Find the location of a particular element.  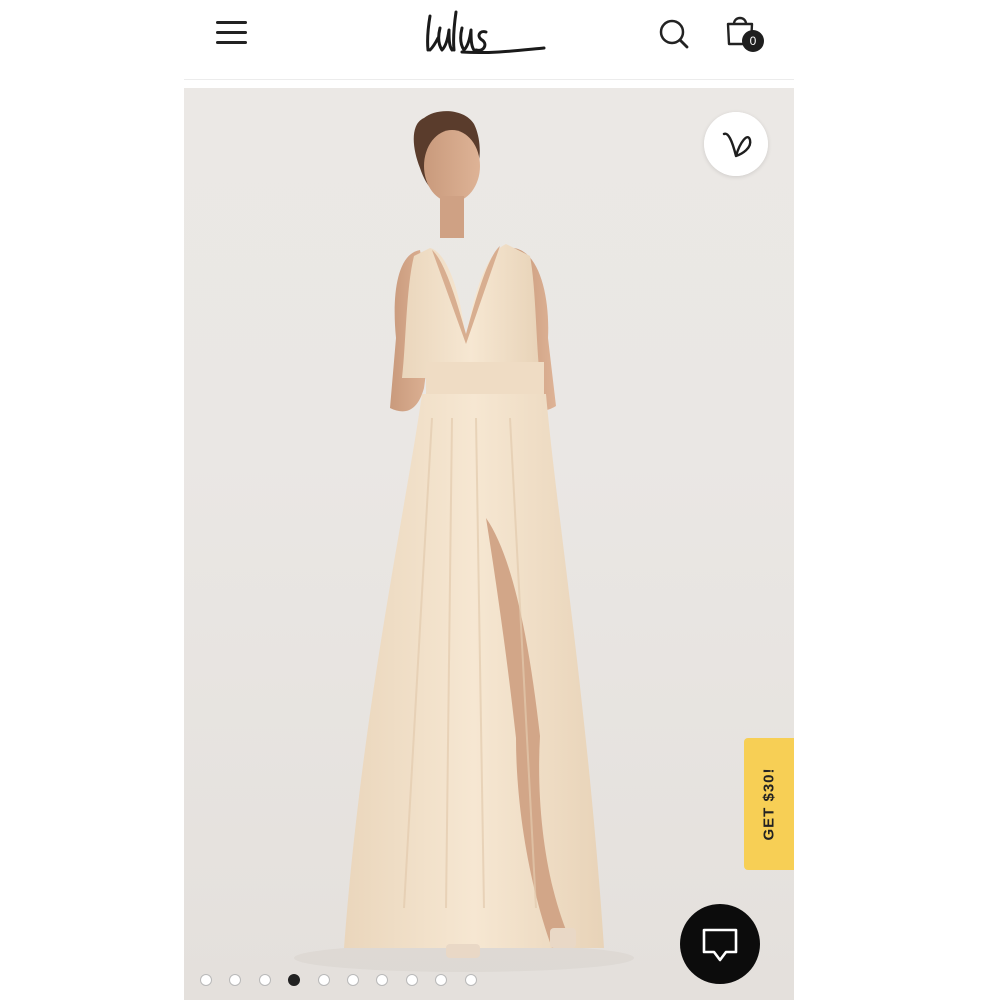

promo-tab: GET $30! is located at coordinates (769, 804).